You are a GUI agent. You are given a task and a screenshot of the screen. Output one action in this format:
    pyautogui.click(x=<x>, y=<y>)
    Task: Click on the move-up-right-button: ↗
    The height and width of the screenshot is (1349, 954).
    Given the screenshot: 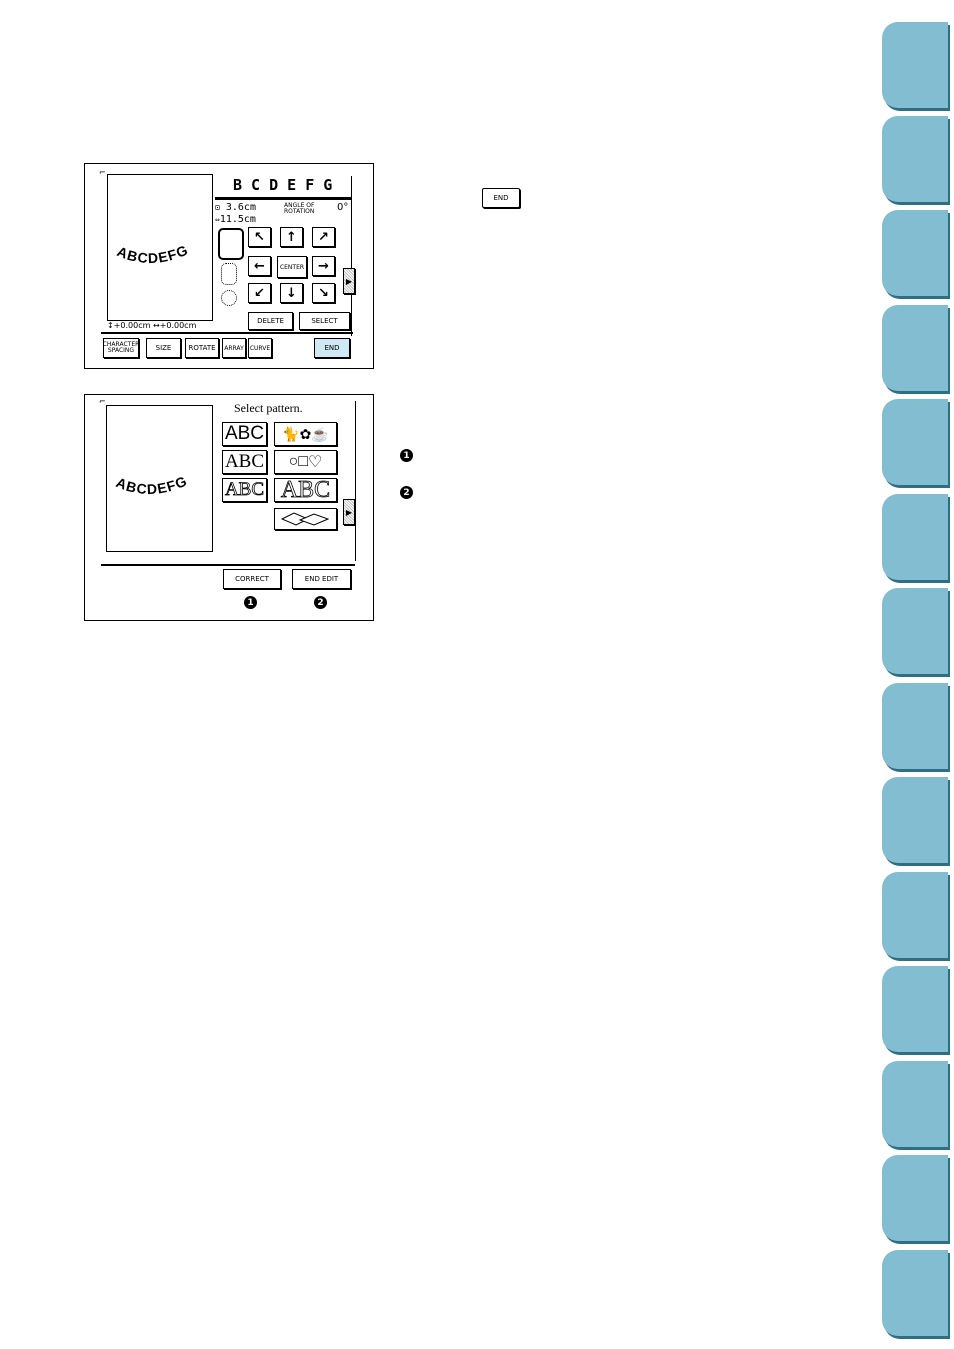 What is the action you would take?
    pyautogui.click(x=323, y=237)
    